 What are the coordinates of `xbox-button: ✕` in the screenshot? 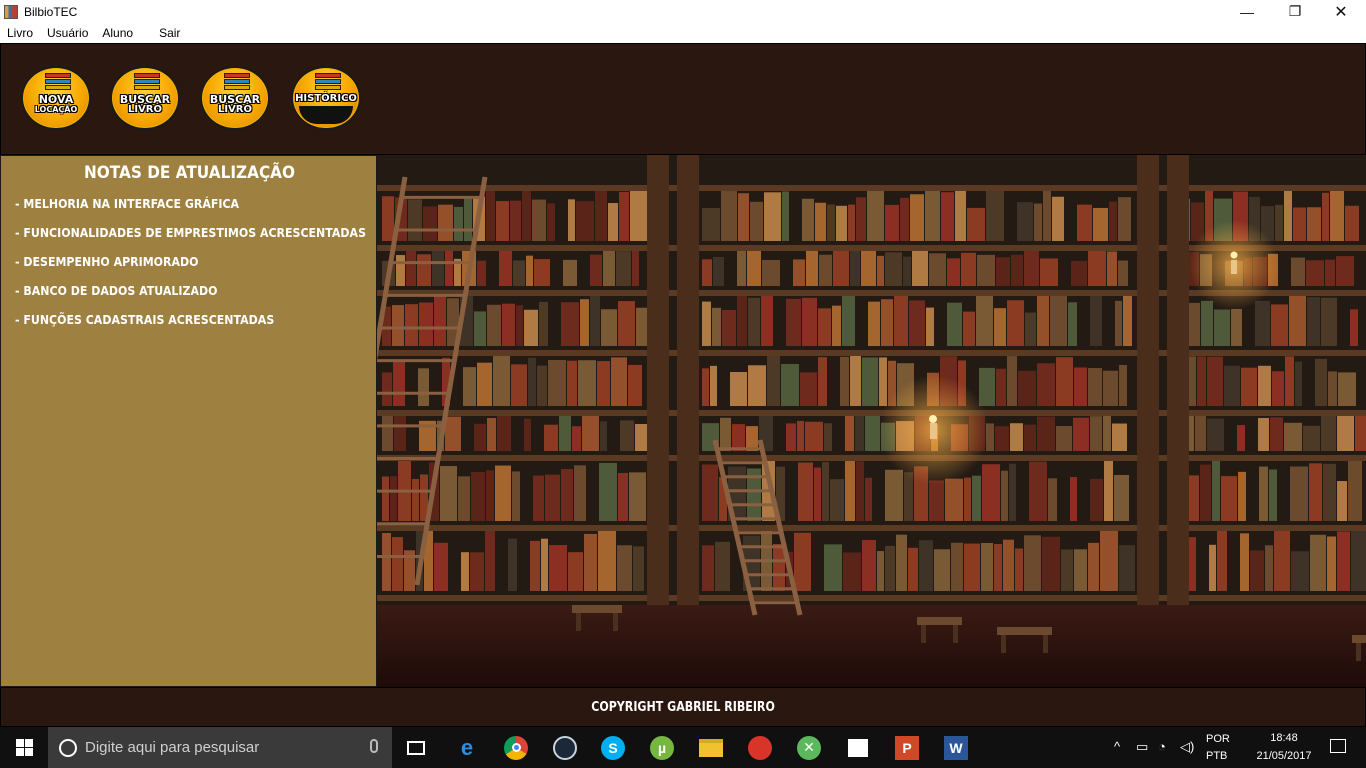 It's located at (809, 747).